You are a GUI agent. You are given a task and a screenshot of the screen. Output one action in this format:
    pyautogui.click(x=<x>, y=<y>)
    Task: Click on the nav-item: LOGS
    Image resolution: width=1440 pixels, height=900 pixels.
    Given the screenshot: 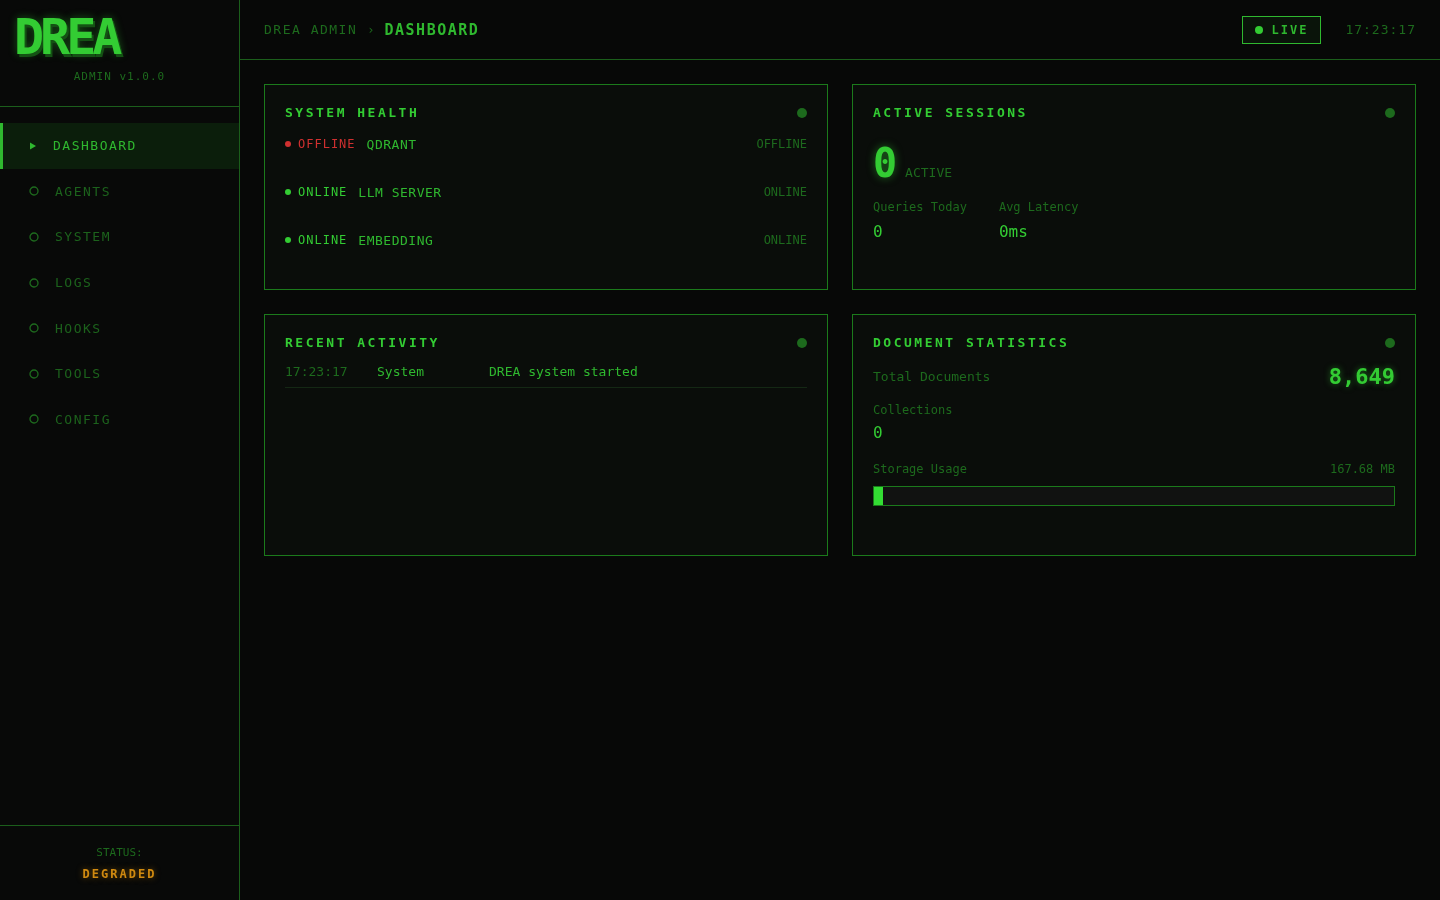 What is the action you would take?
    pyautogui.click(x=119, y=282)
    